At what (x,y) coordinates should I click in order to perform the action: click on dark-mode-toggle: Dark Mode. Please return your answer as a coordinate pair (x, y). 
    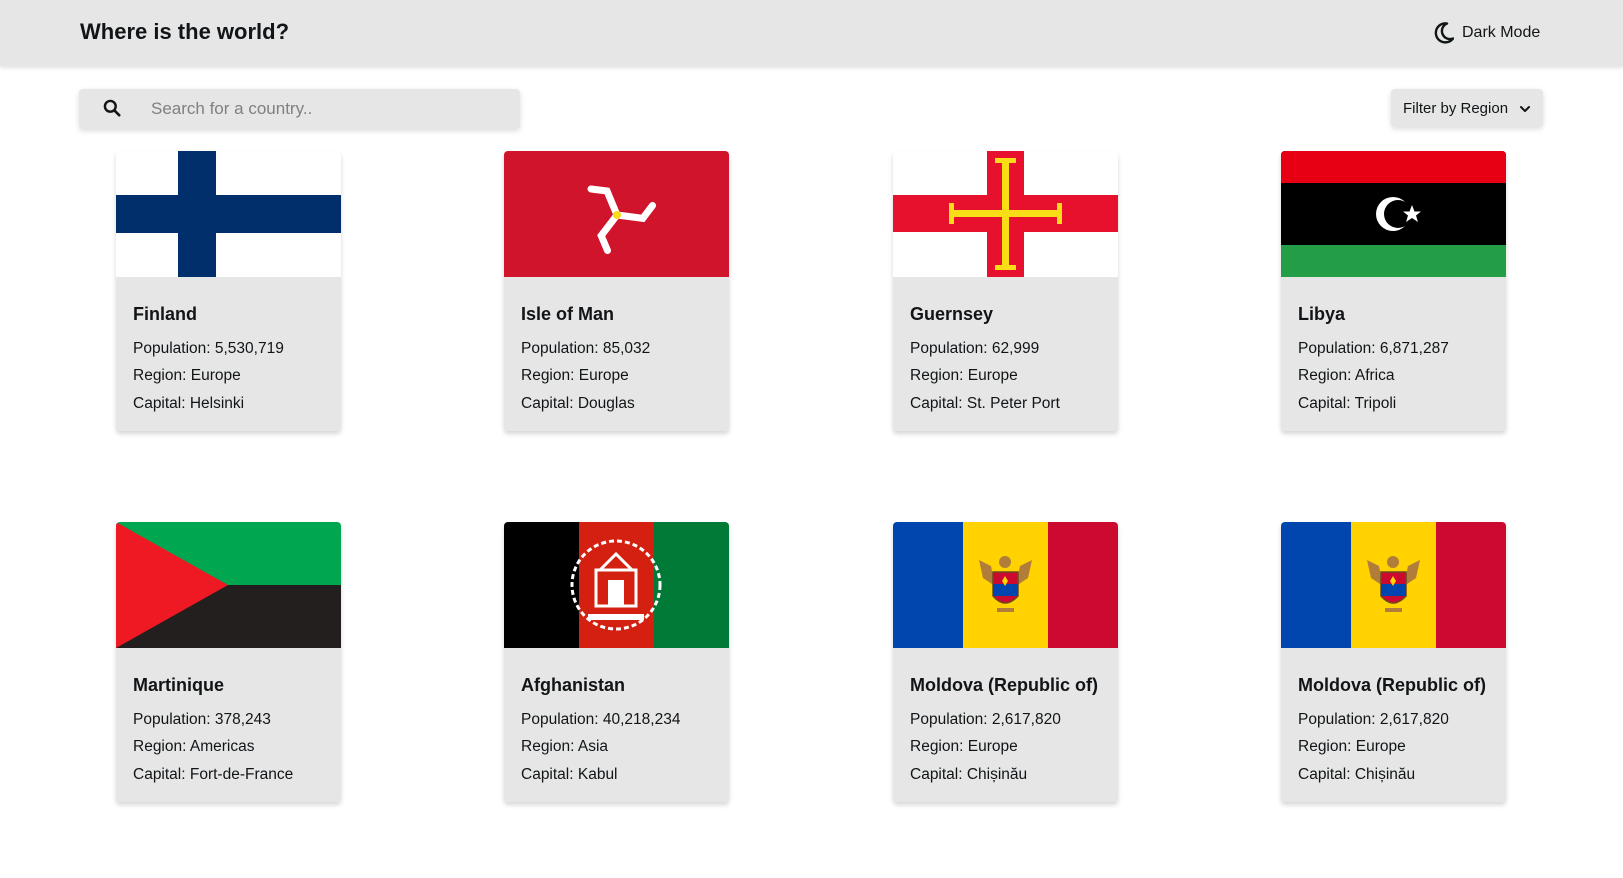
    Looking at the image, I should click on (1487, 33).